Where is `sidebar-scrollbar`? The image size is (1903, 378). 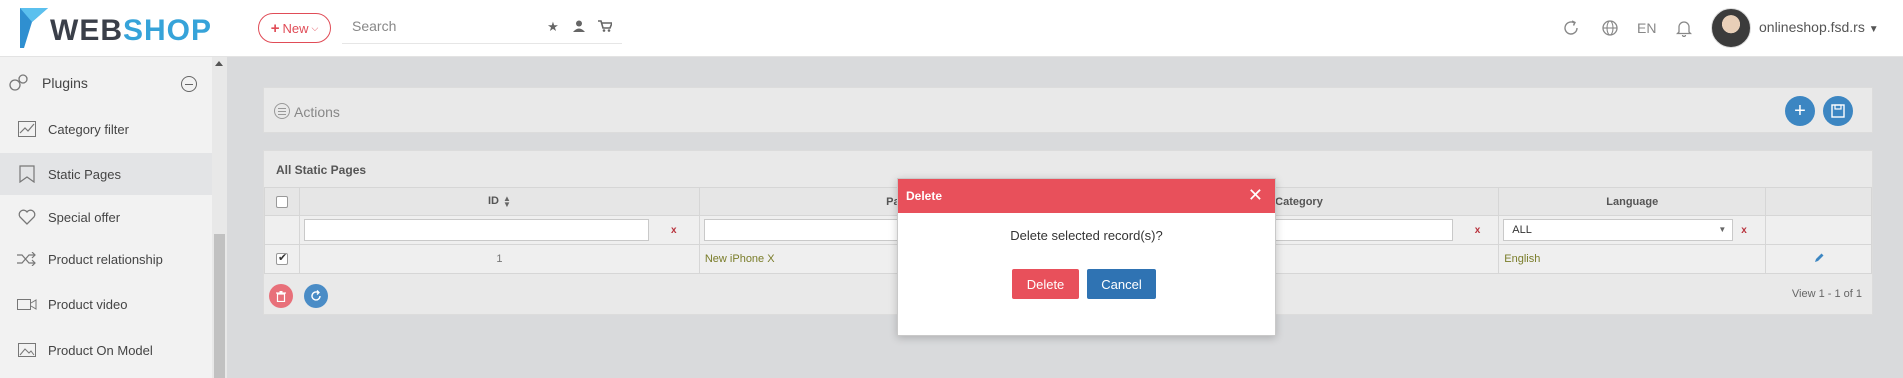 sidebar-scrollbar is located at coordinates (219, 217).